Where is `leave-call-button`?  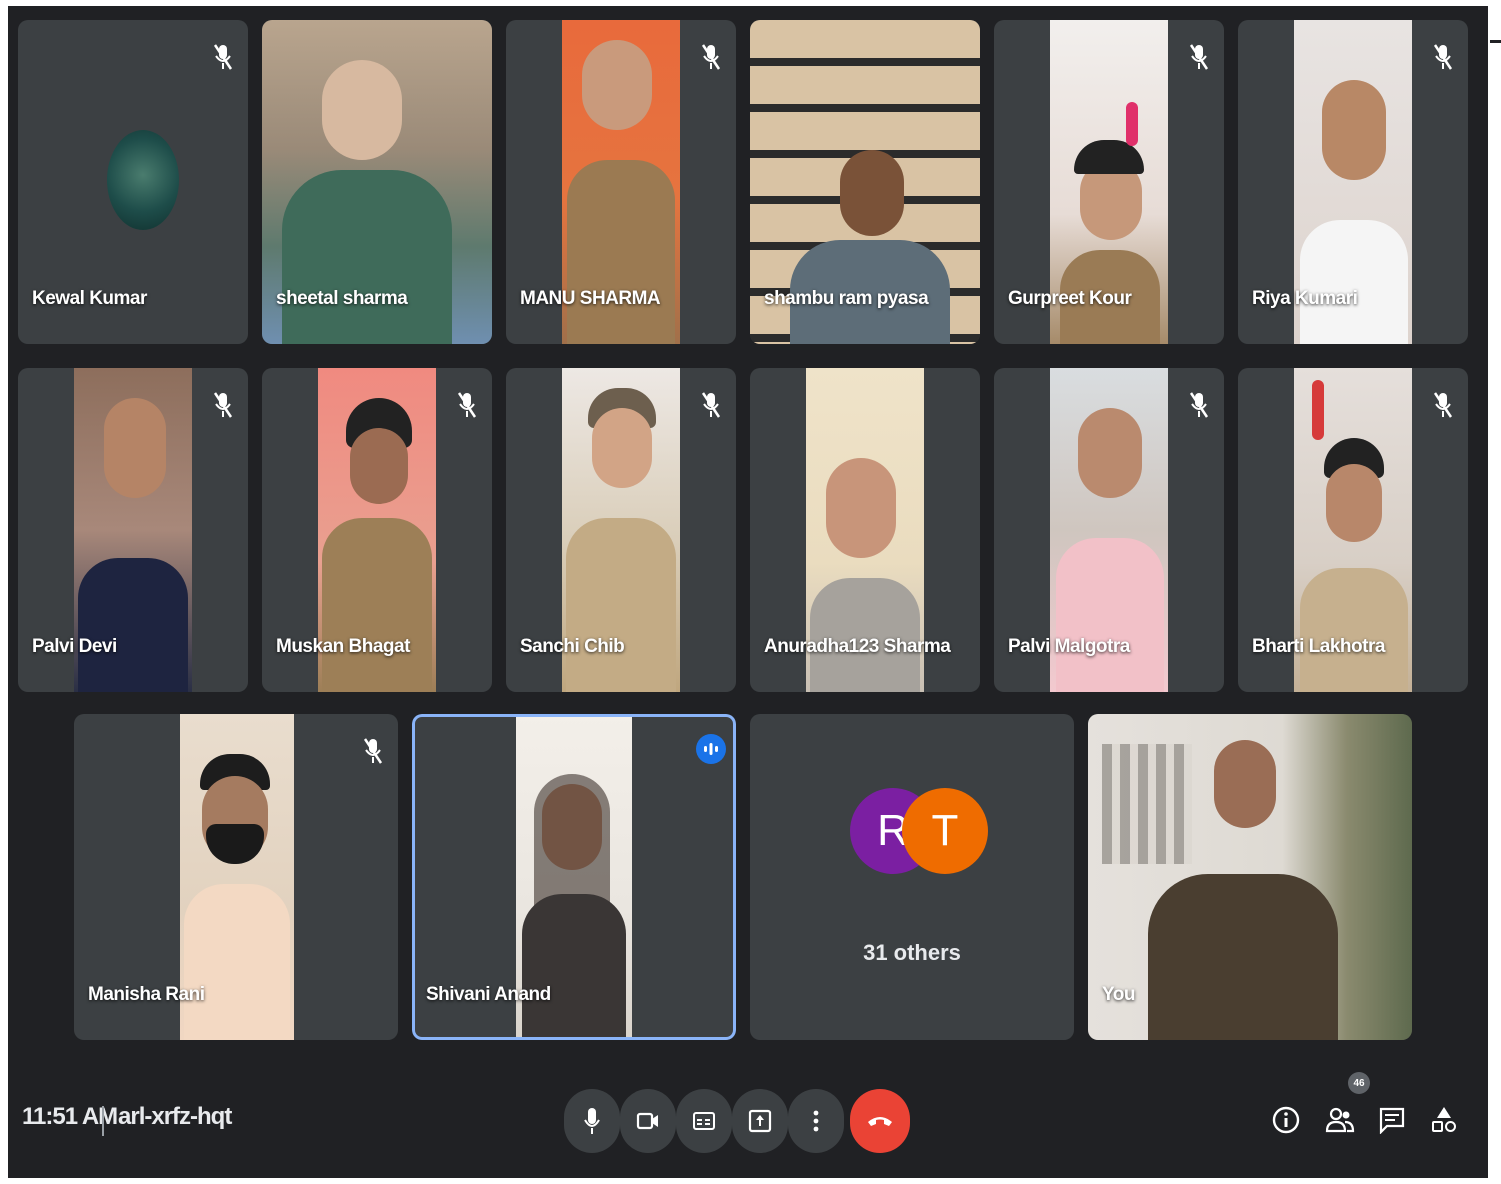
leave-call-button is located at coordinates (880, 1121).